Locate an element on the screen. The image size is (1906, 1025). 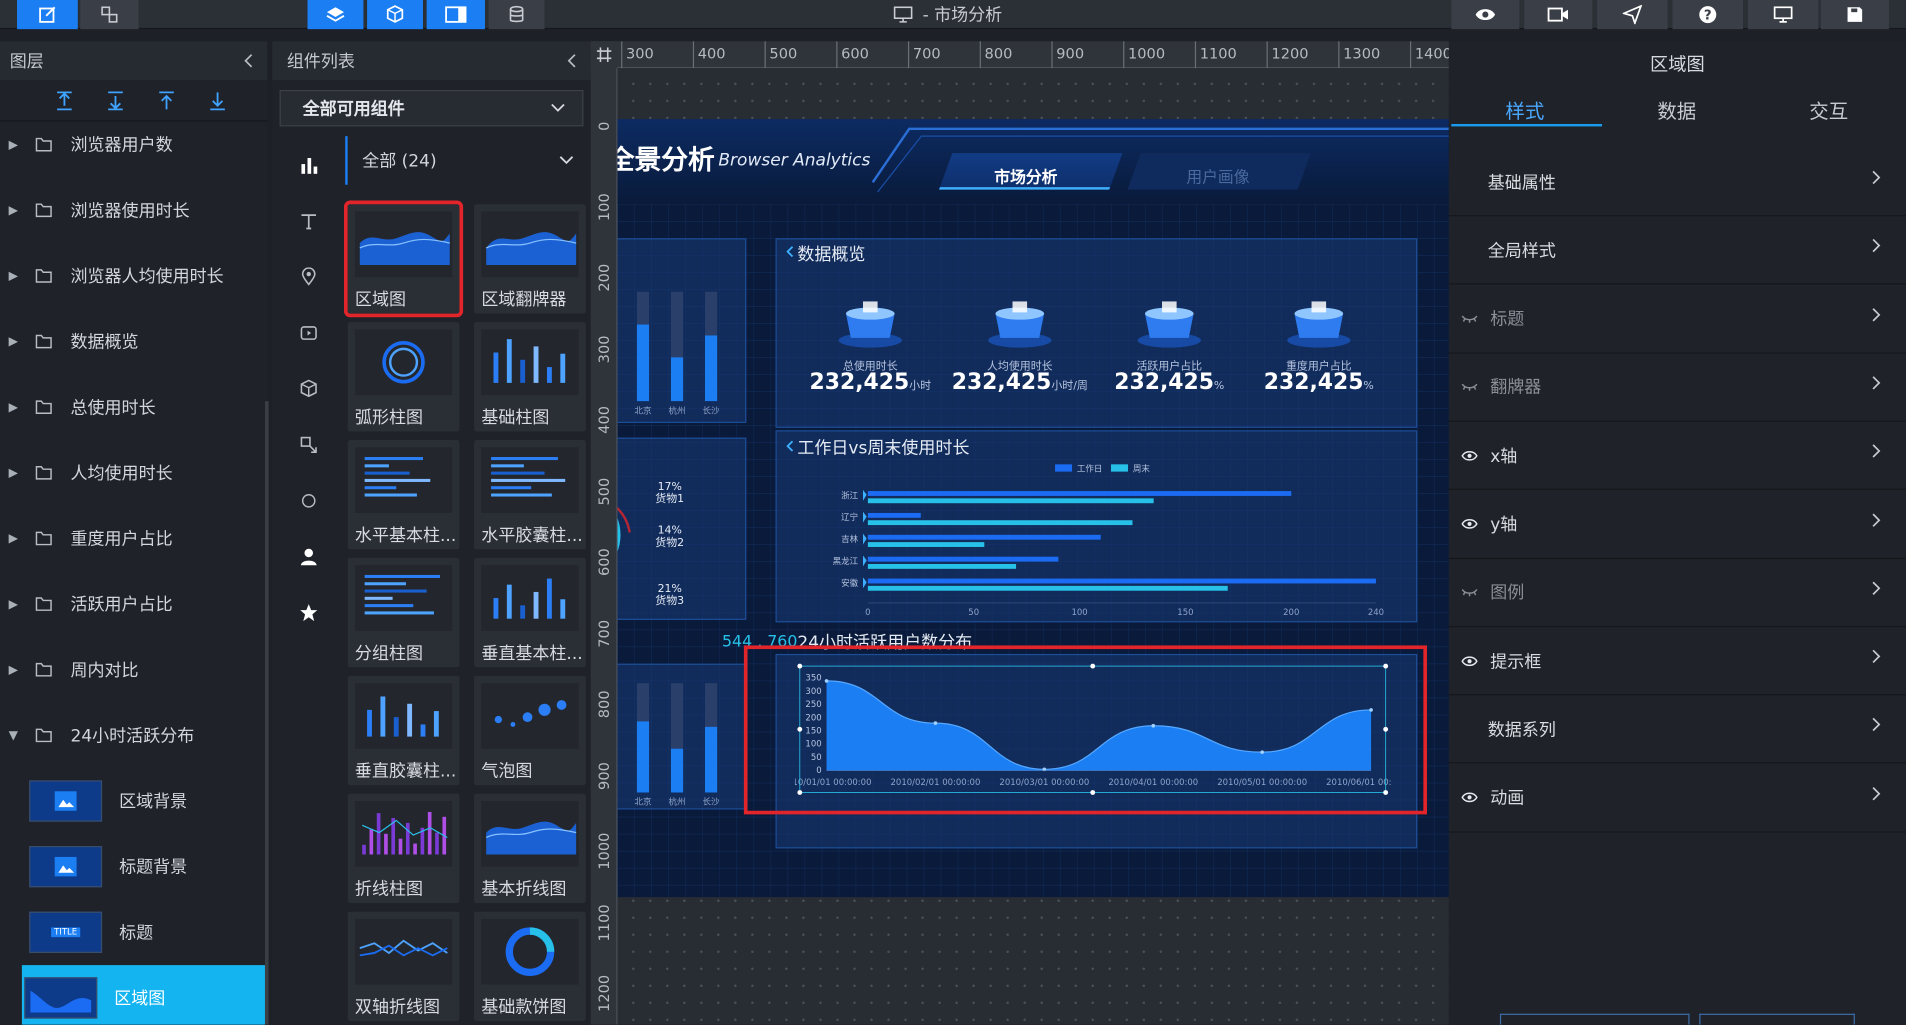
category-media is located at coordinates (309, 333).